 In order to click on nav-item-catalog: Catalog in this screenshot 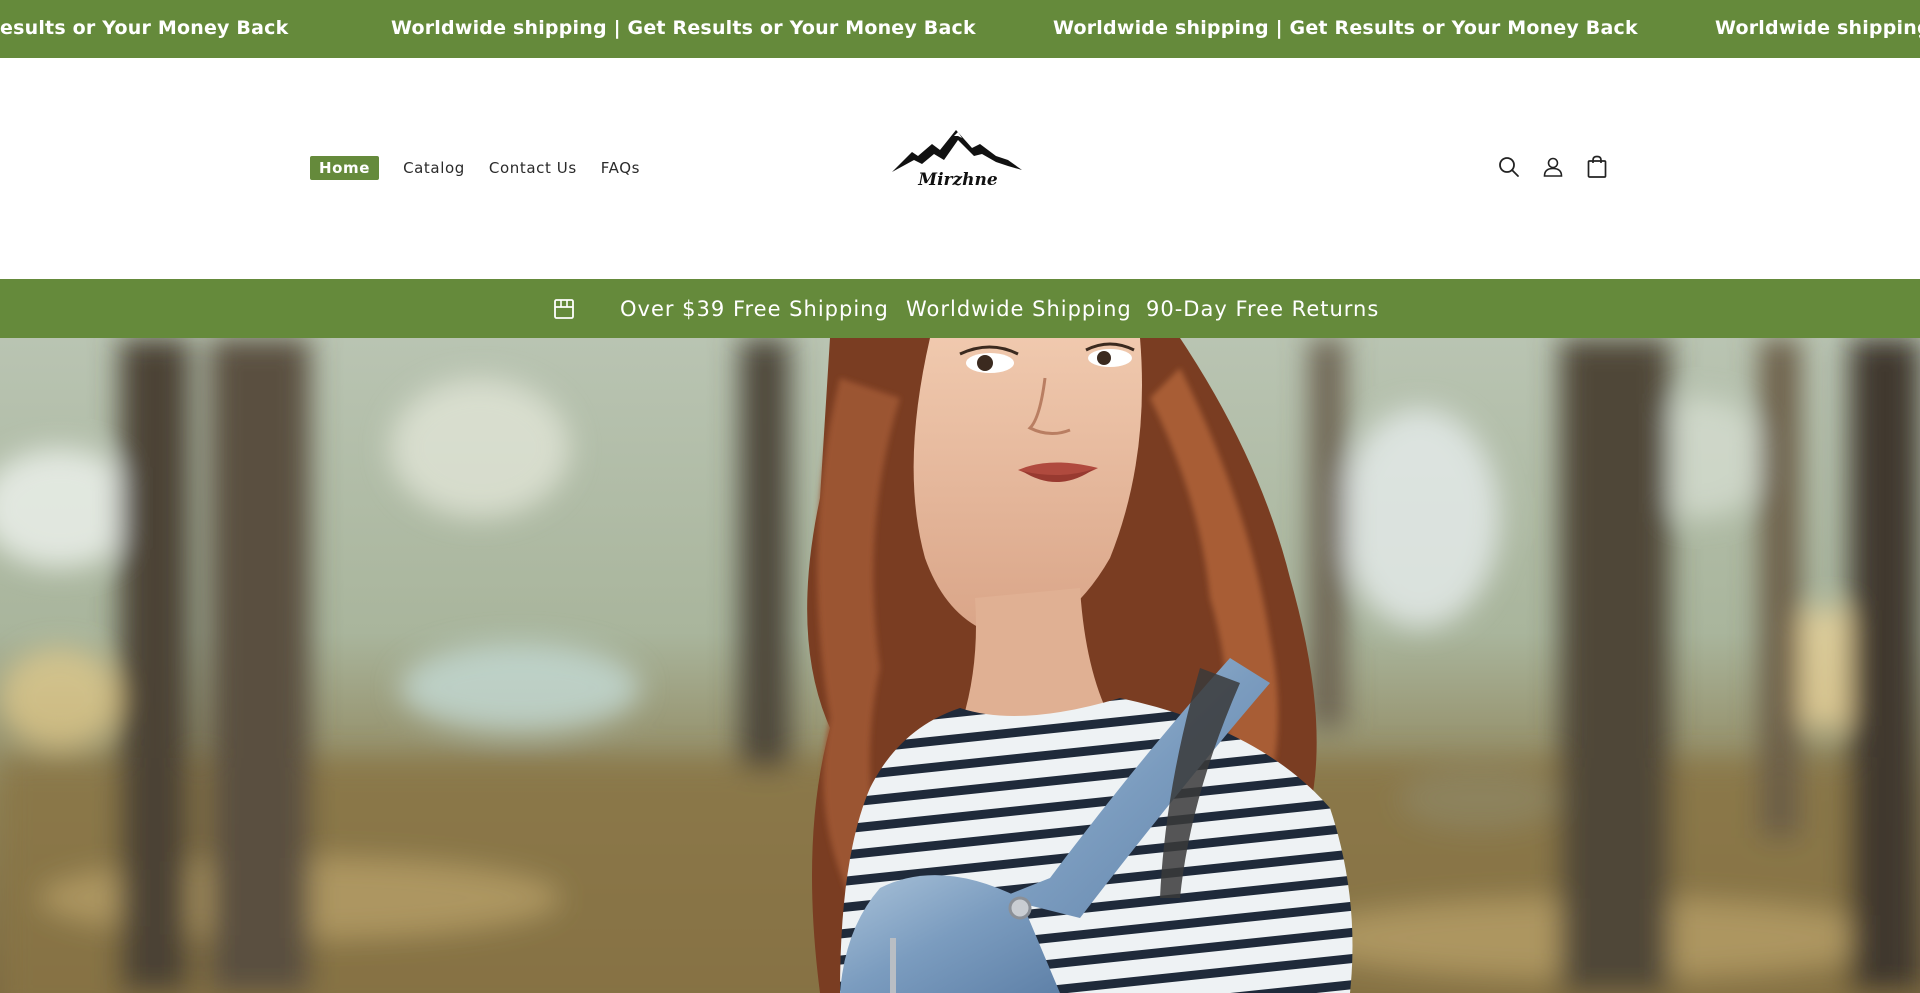, I will do `click(434, 168)`.